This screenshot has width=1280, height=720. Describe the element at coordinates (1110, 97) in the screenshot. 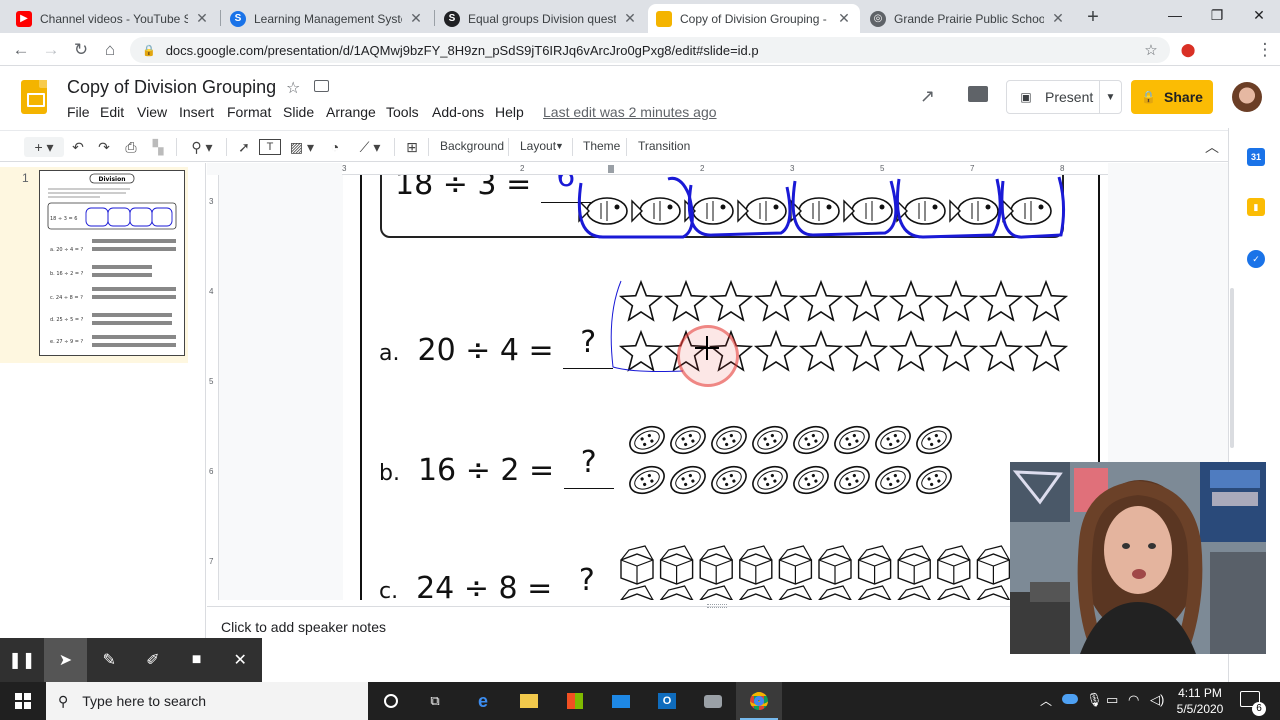

I see `chevron-down-icon: ▼` at that location.